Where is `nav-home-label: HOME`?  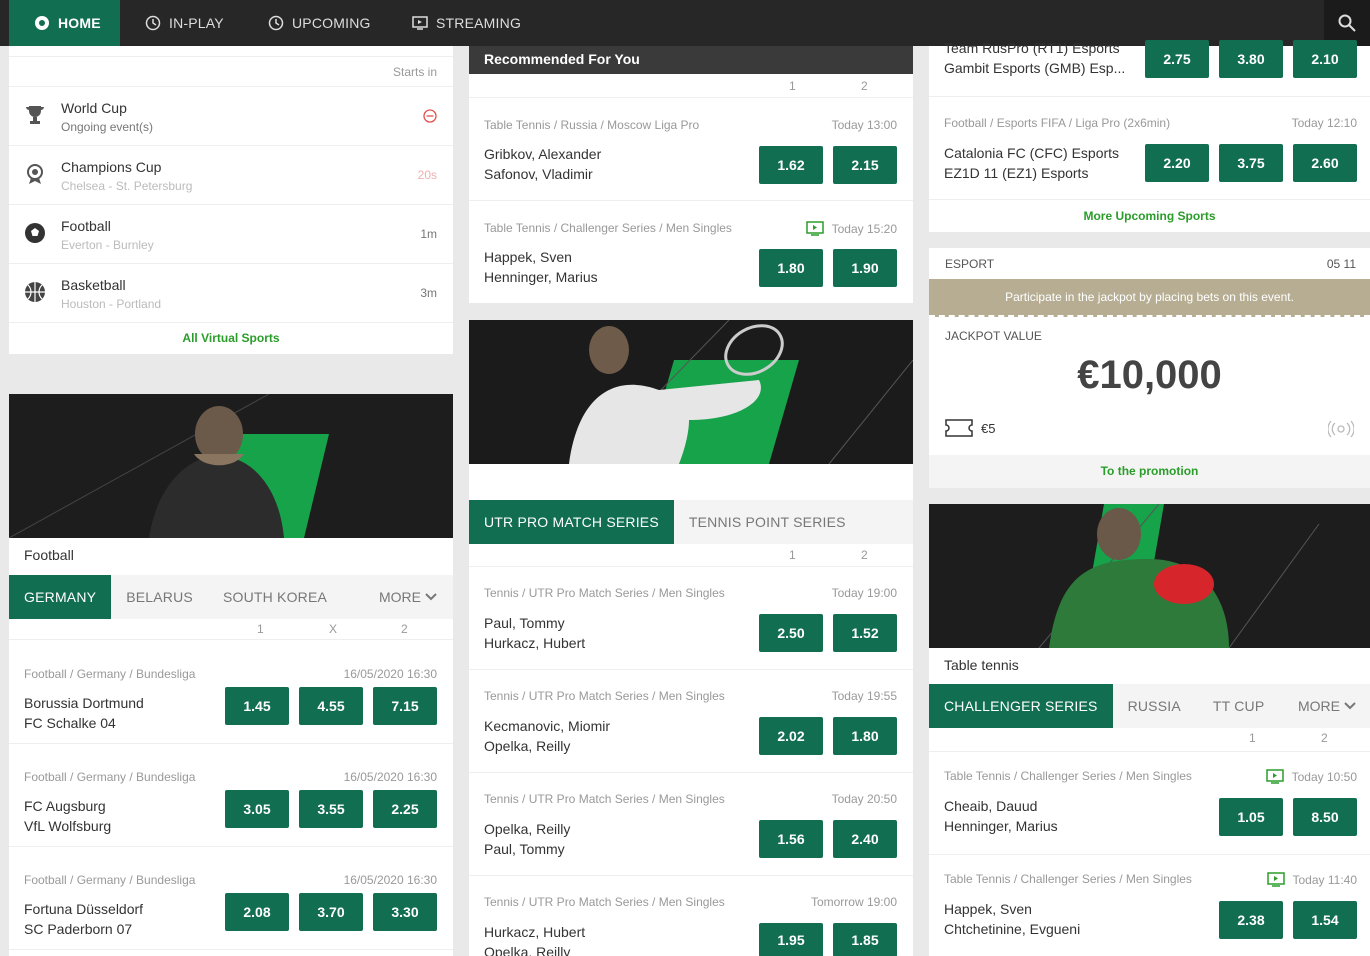
nav-home-label: HOME is located at coordinates (79, 23).